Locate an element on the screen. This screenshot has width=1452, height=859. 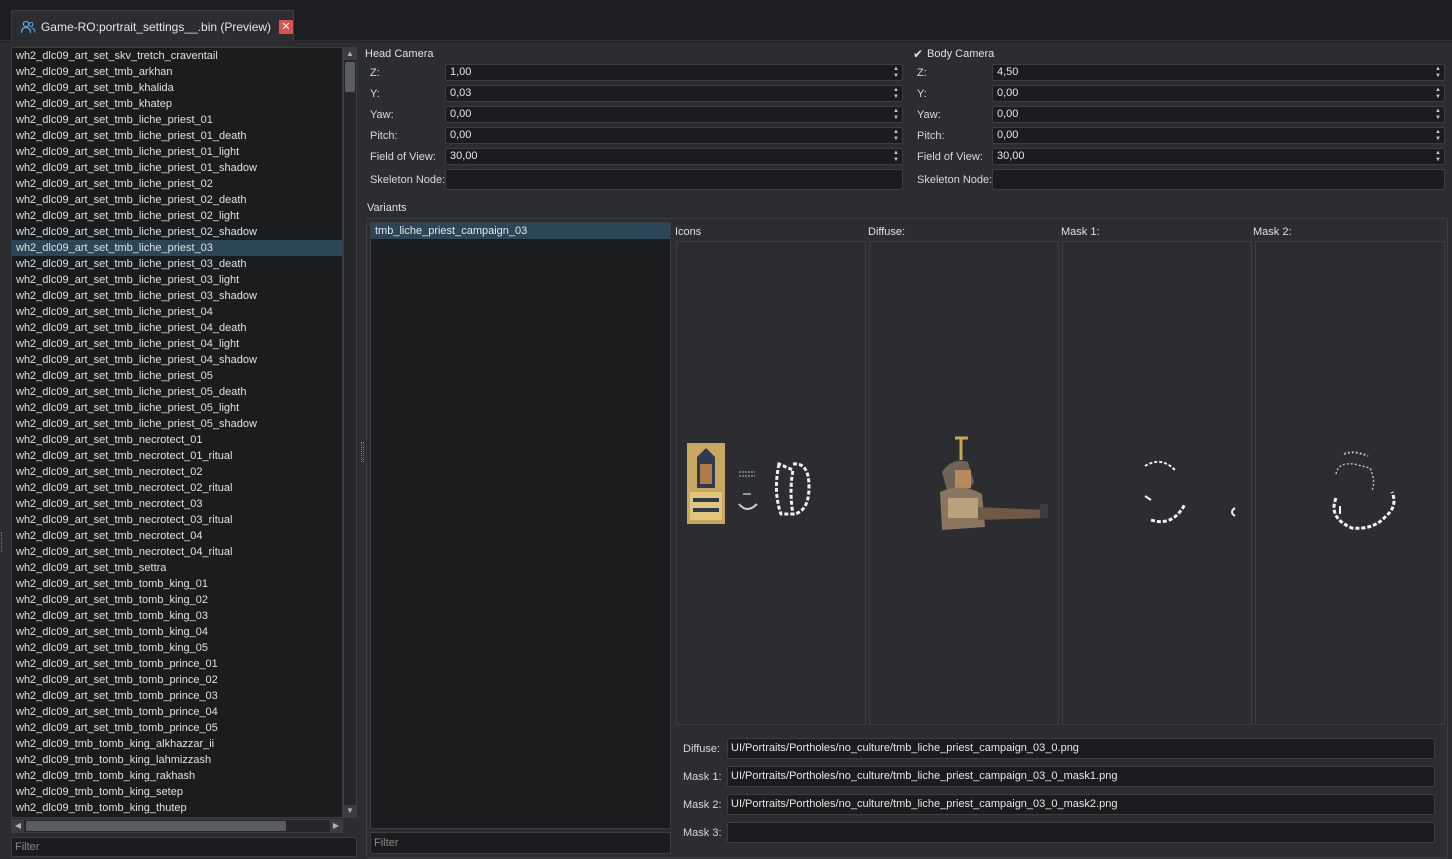
list-item: wh2_dlc09_art_set_tmb_tomb_king_05 is located at coordinates (177, 648).